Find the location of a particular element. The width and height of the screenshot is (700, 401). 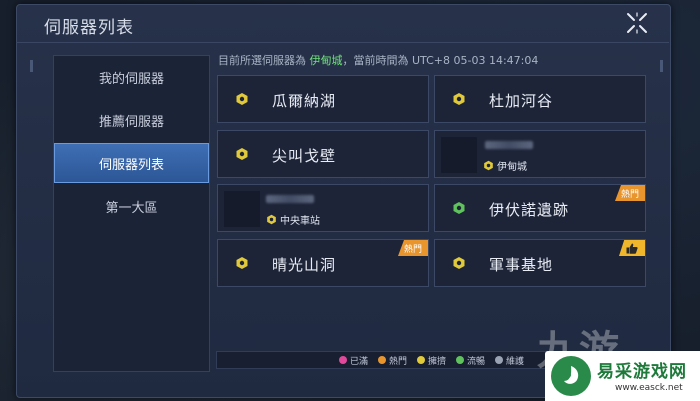

server-name: 杜加河谷 is located at coordinates (521, 101).